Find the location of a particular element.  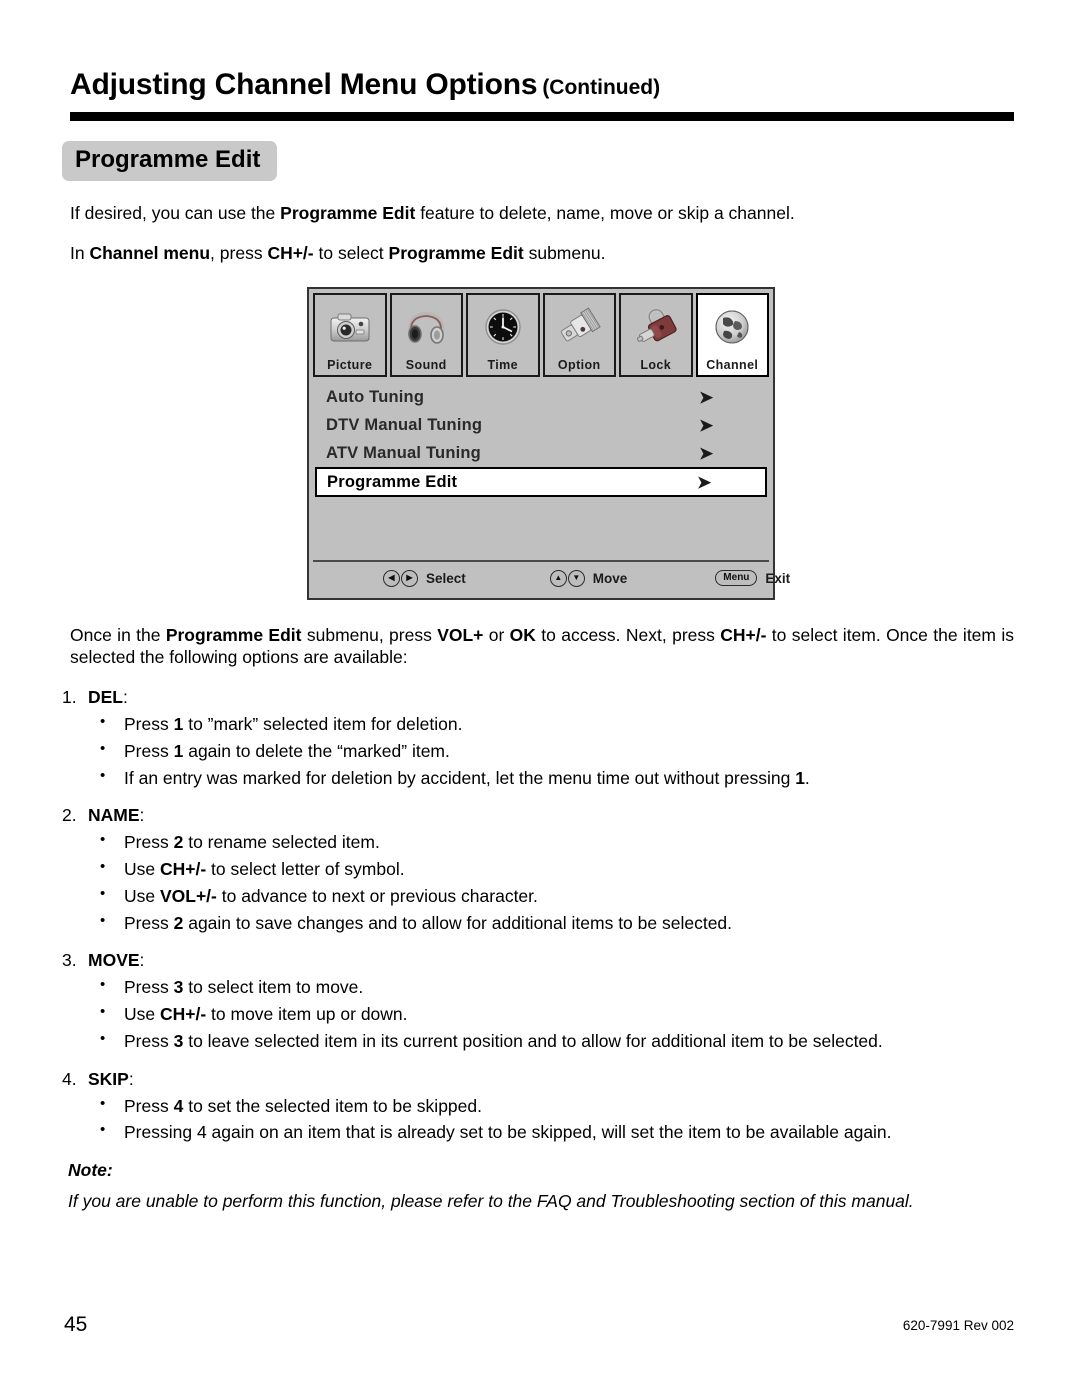

intro-2-e: to select is located at coordinates (351, 252).